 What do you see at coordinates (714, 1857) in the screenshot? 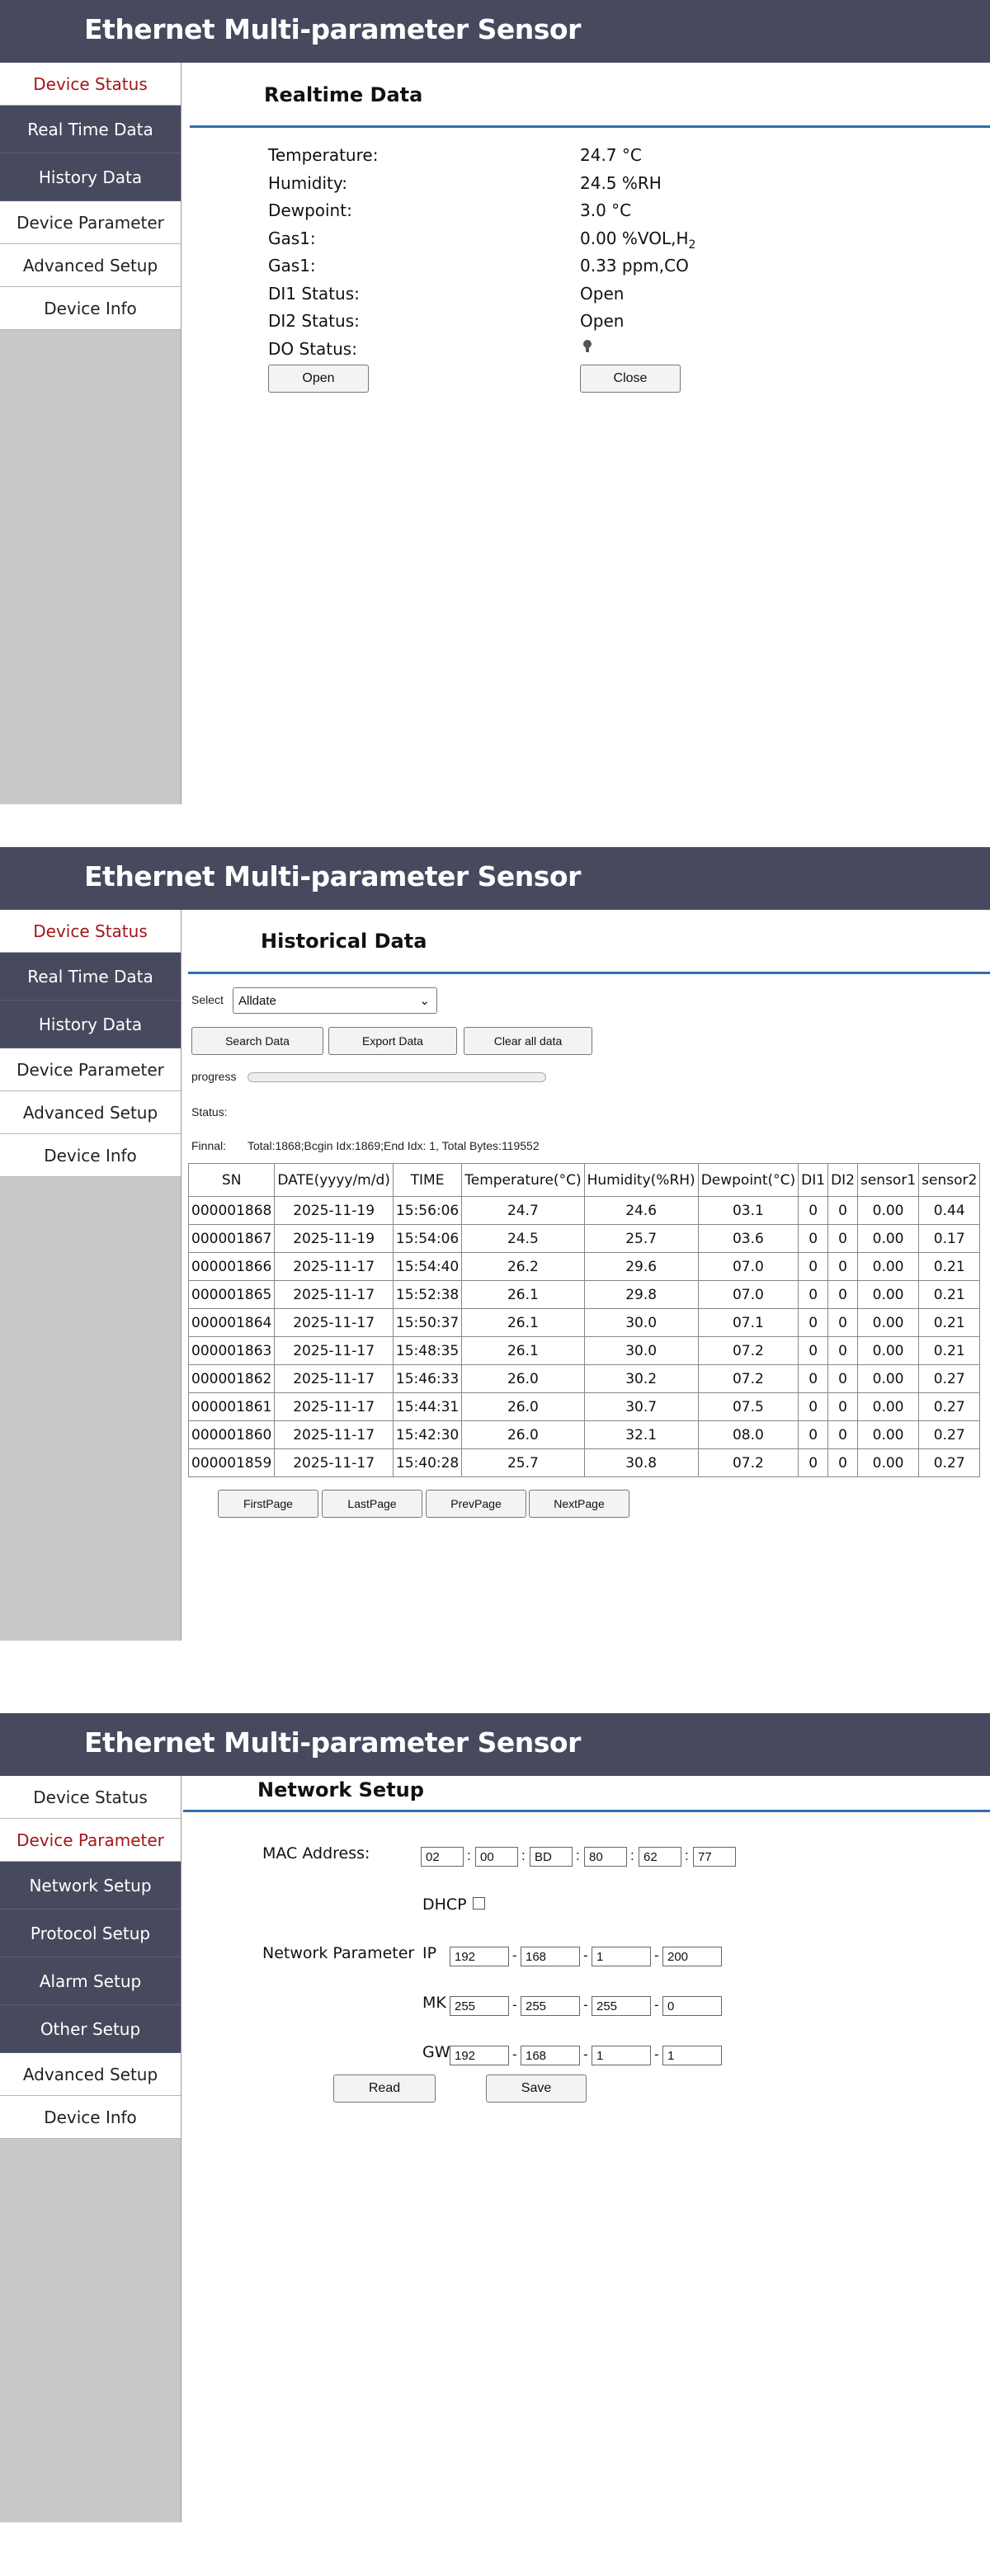
I see `mac-address-octet-6: 77` at bounding box center [714, 1857].